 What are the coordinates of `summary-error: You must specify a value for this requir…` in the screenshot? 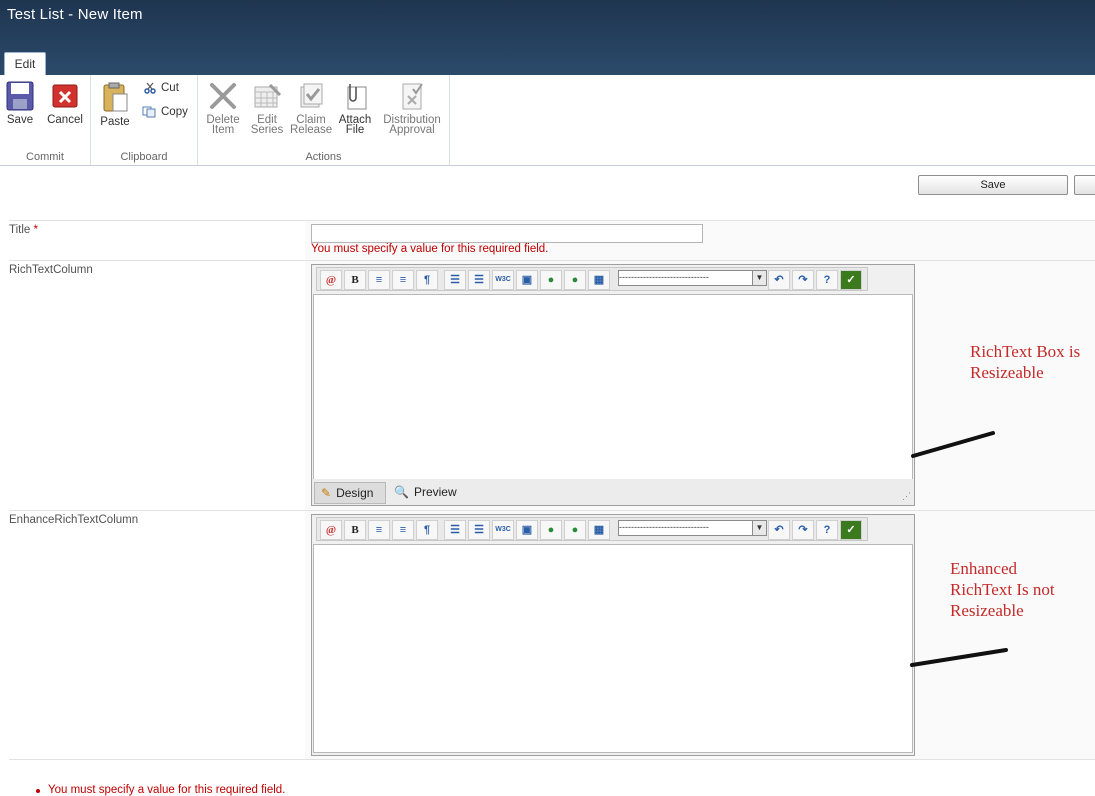 It's located at (167, 790).